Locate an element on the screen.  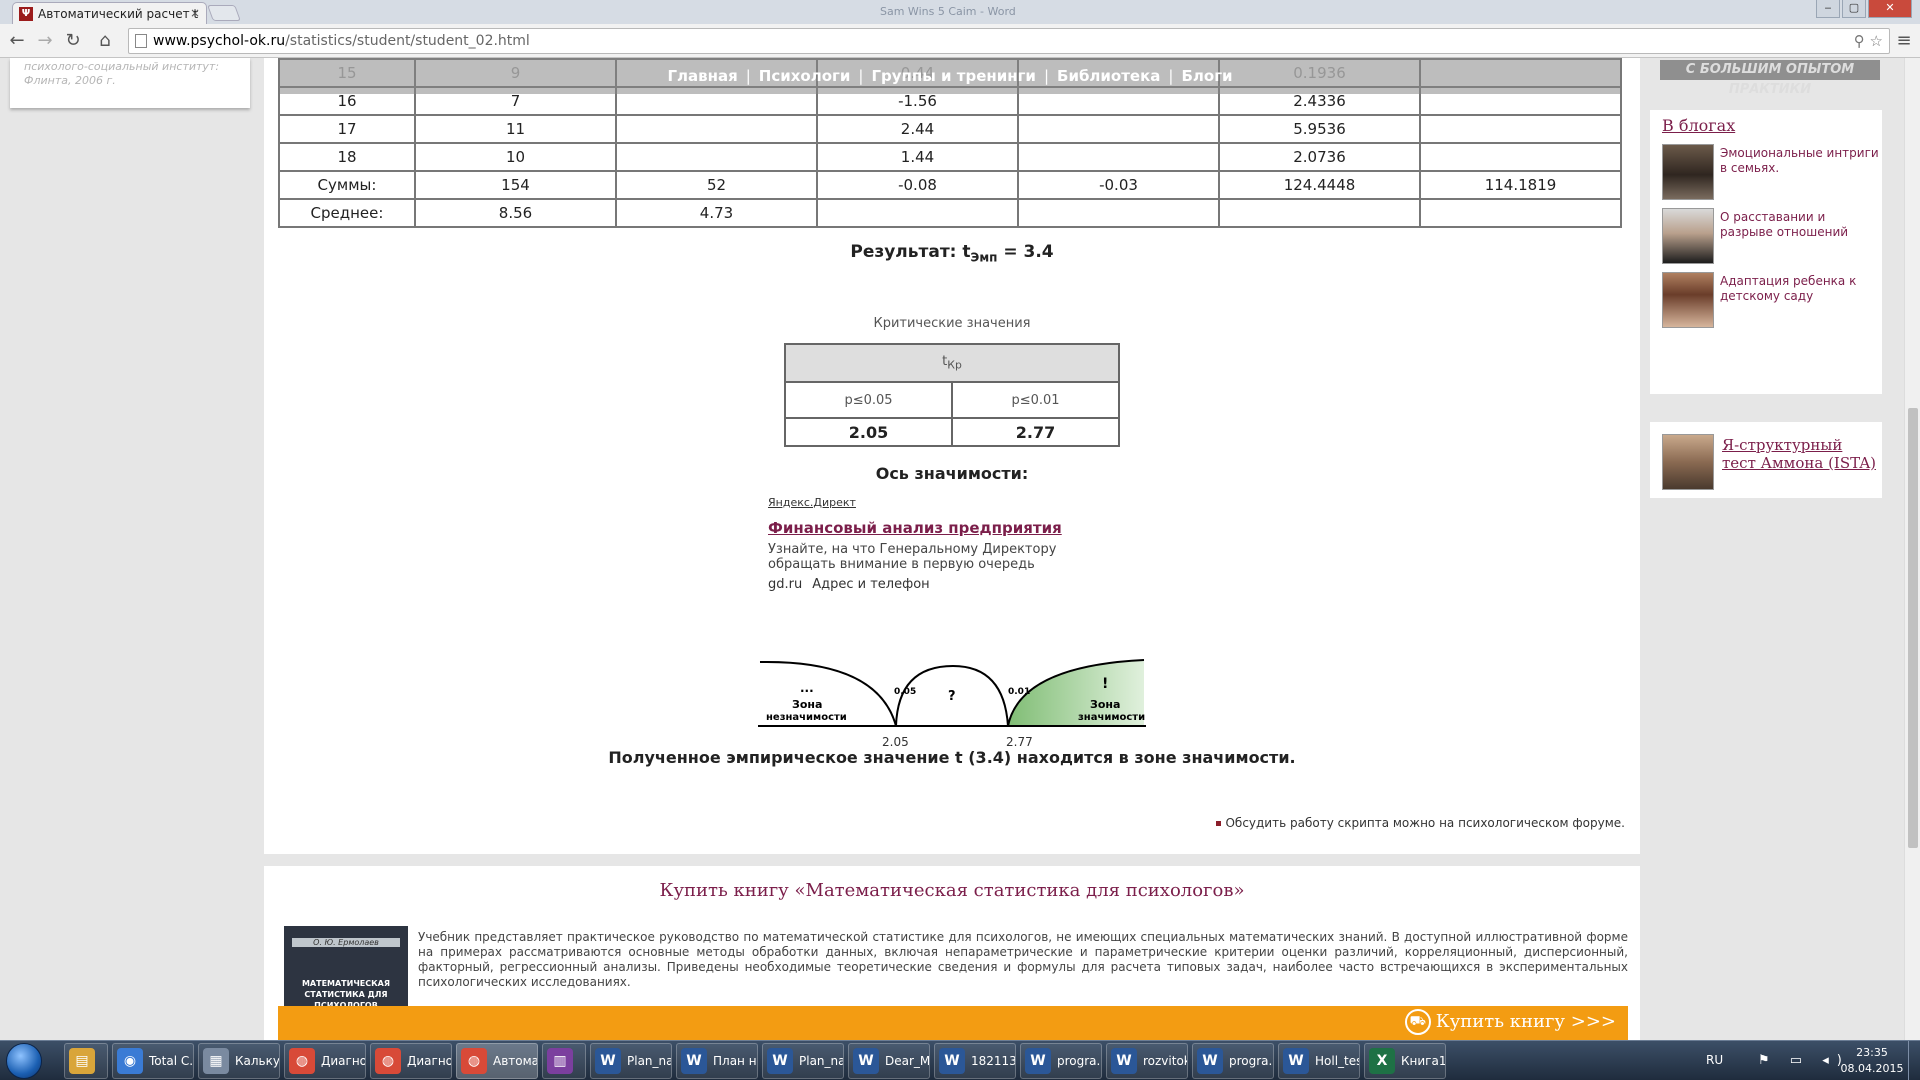
table-row: Суммы: 154 52 -0.08 -0.03 124.4448 114.1819 is located at coordinates (950, 185).